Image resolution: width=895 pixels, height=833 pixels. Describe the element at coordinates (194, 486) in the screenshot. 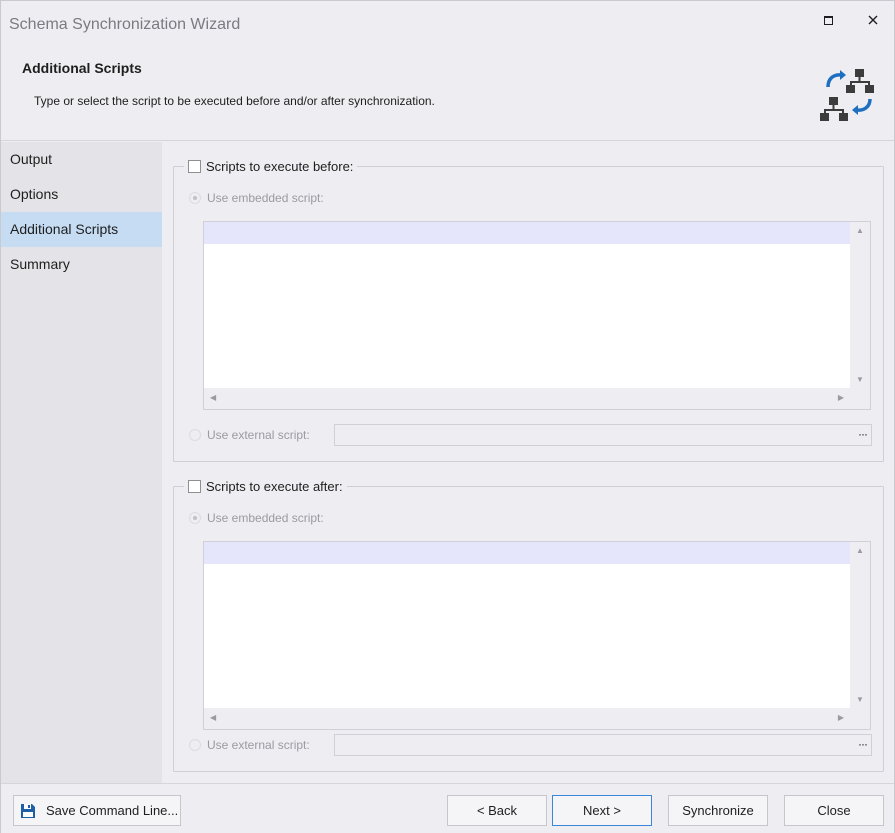

I see `scripts-after-checkbox` at that location.